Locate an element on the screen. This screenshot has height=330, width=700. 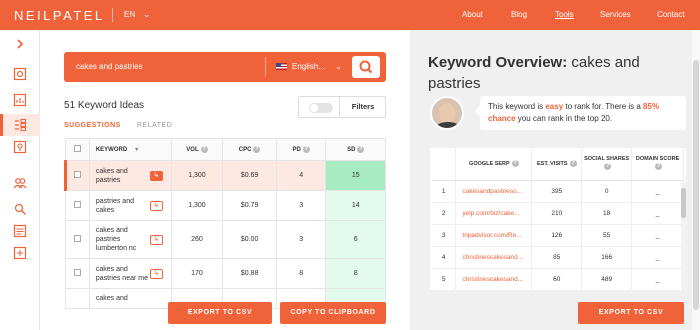
select-all-checkbox is located at coordinates (77, 148).